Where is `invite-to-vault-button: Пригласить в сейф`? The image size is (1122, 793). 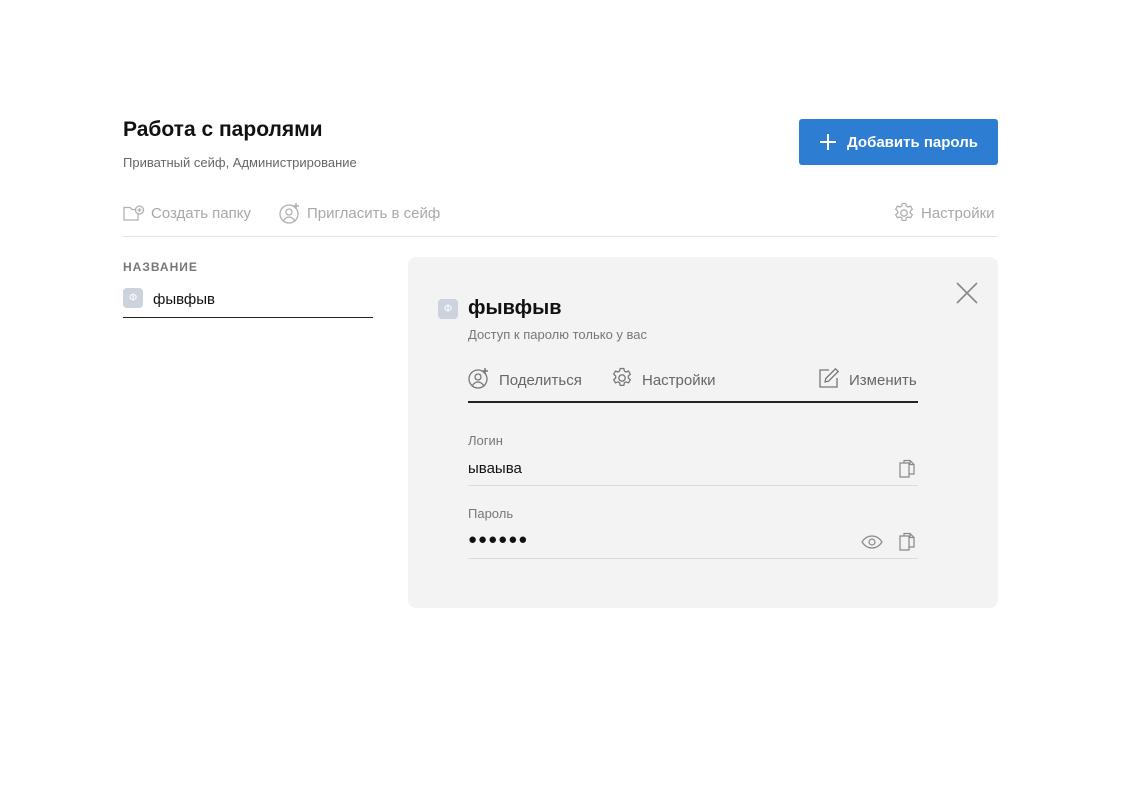 invite-to-vault-button: Пригласить в сейф is located at coordinates (359, 213).